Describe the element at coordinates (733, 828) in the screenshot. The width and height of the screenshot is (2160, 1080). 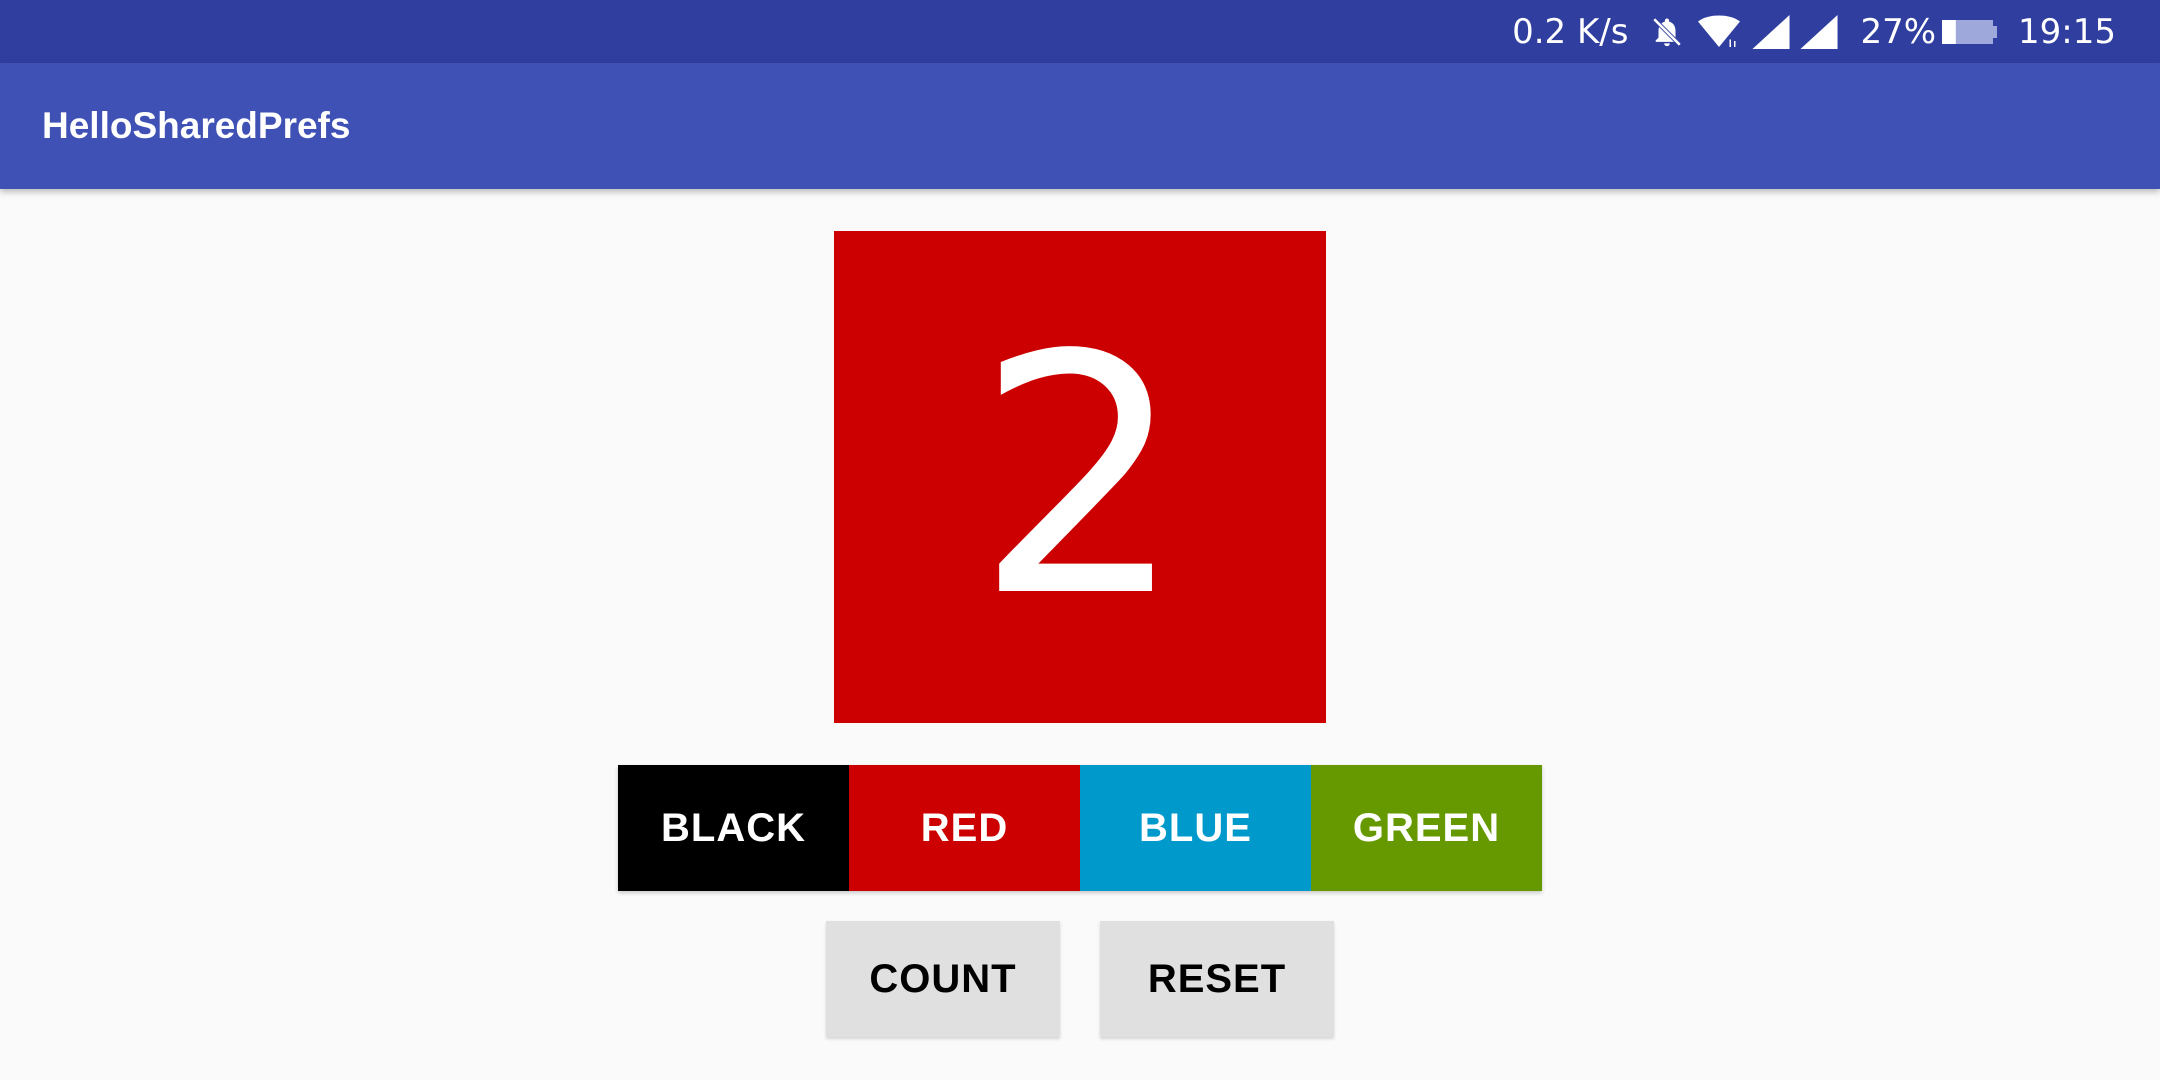
I see `black-button: BLACK` at that location.